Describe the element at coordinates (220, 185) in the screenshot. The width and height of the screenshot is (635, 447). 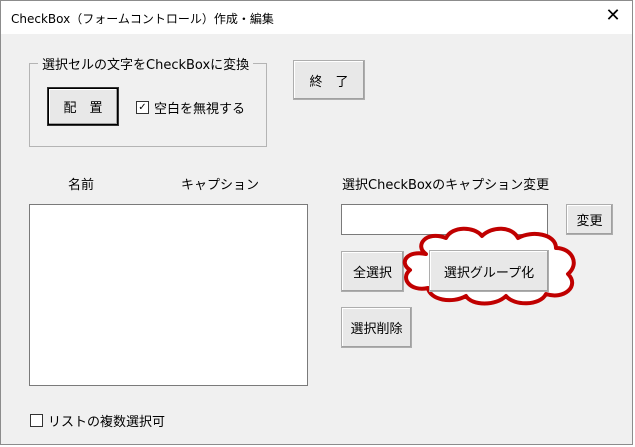
I see `list-header-caption: キャプション` at that location.